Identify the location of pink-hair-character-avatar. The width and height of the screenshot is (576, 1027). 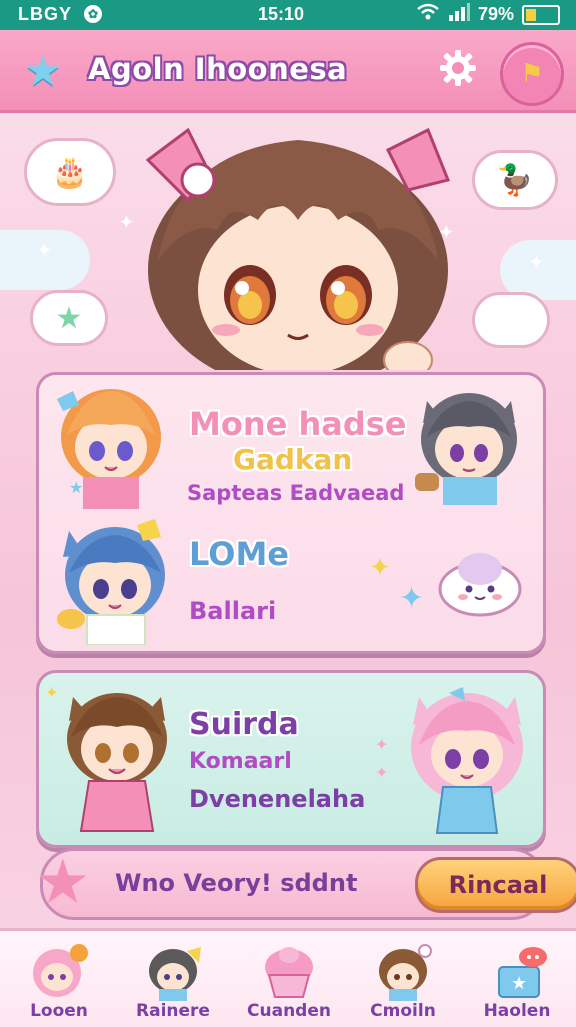
(467, 760).